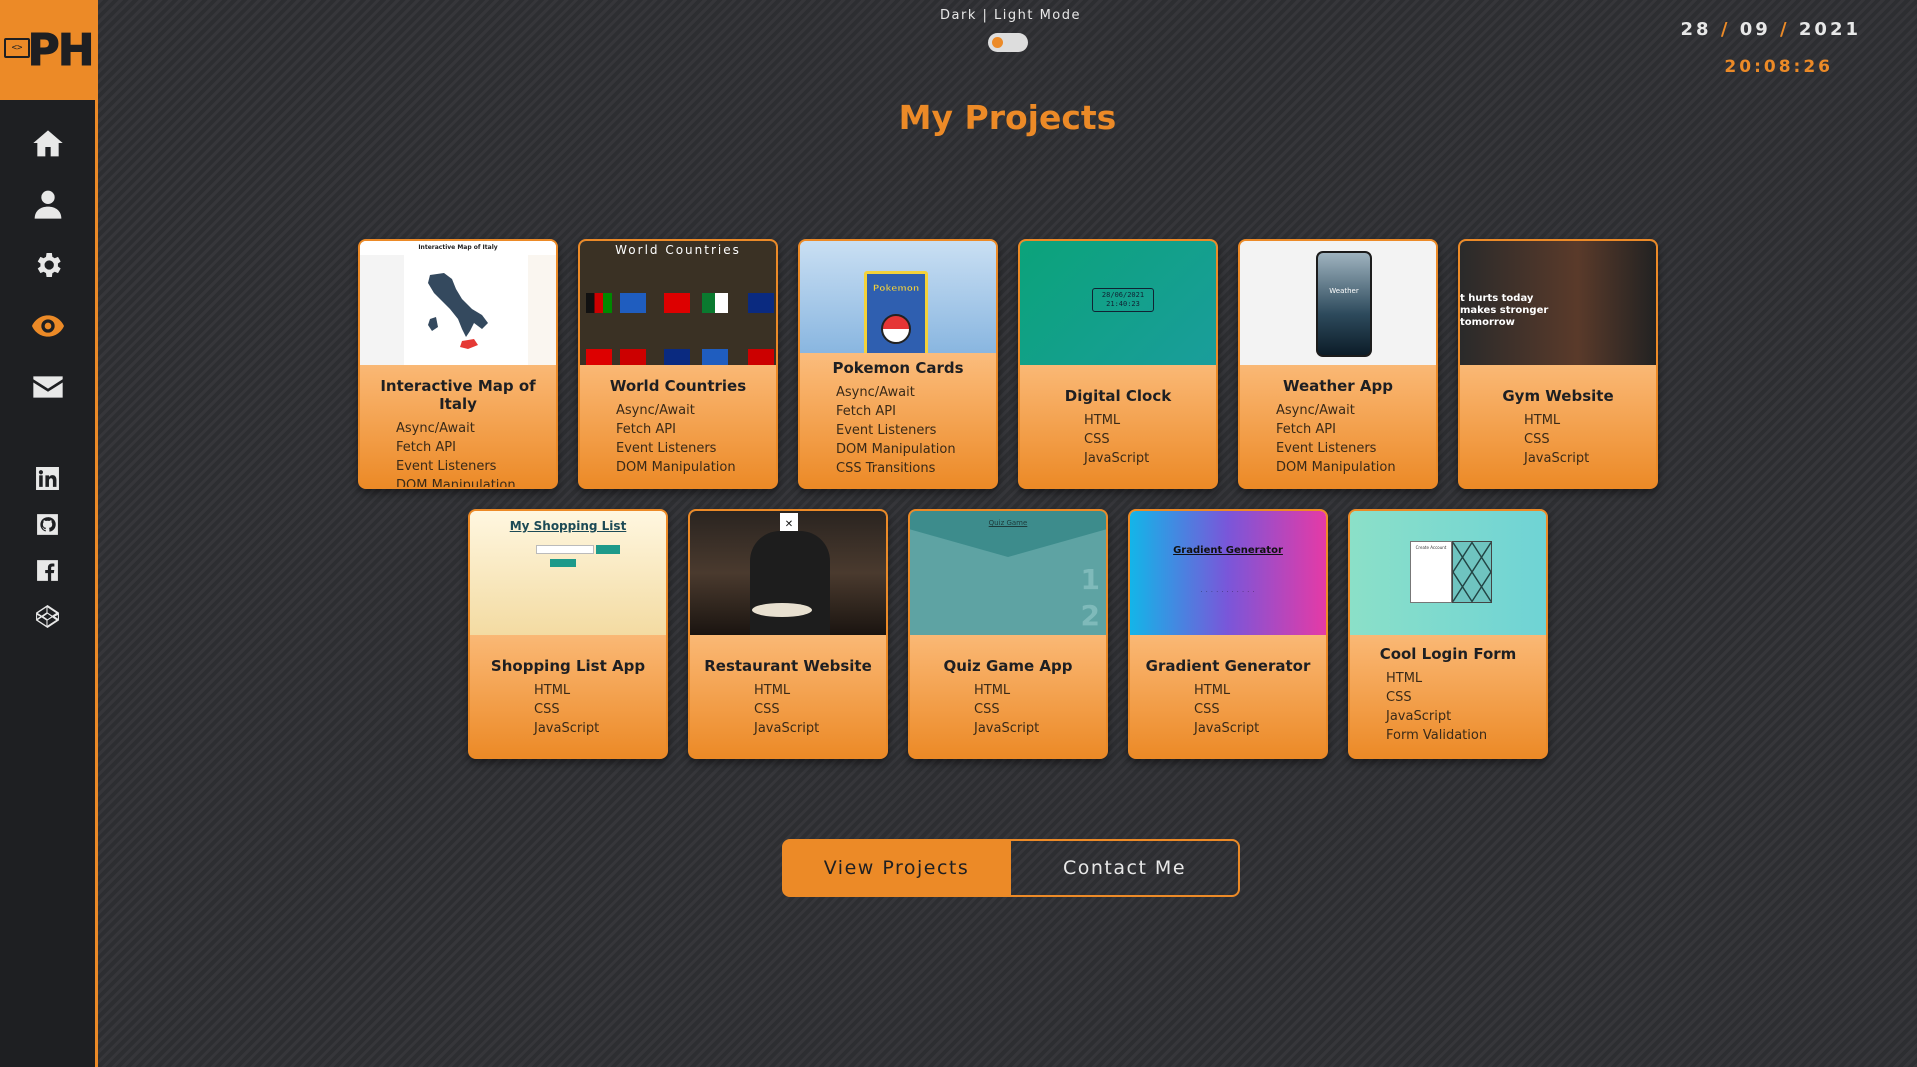 This screenshot has width=1917, height=1067. What do you see at coordinates (782, 610) in the screenshot?
I see `plate-image` at bounding box center [782, 610].